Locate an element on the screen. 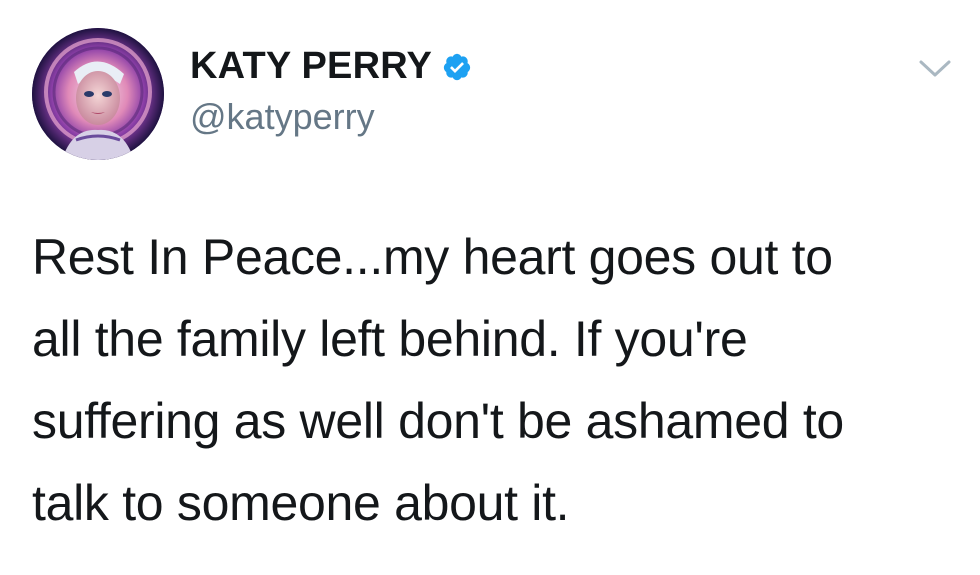  author-display-name: KATY PERRY is located at coordinates (311, 66).